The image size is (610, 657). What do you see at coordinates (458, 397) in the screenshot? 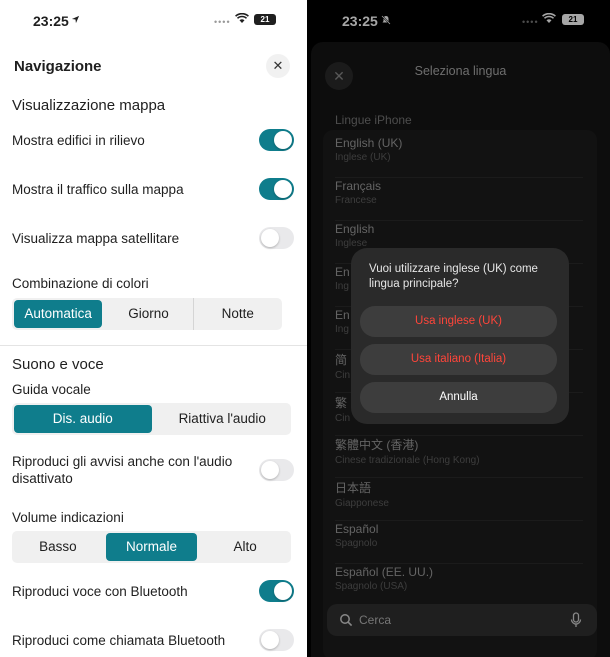
I see `cancel-button: Annulla` at bounding box center [458, 397].